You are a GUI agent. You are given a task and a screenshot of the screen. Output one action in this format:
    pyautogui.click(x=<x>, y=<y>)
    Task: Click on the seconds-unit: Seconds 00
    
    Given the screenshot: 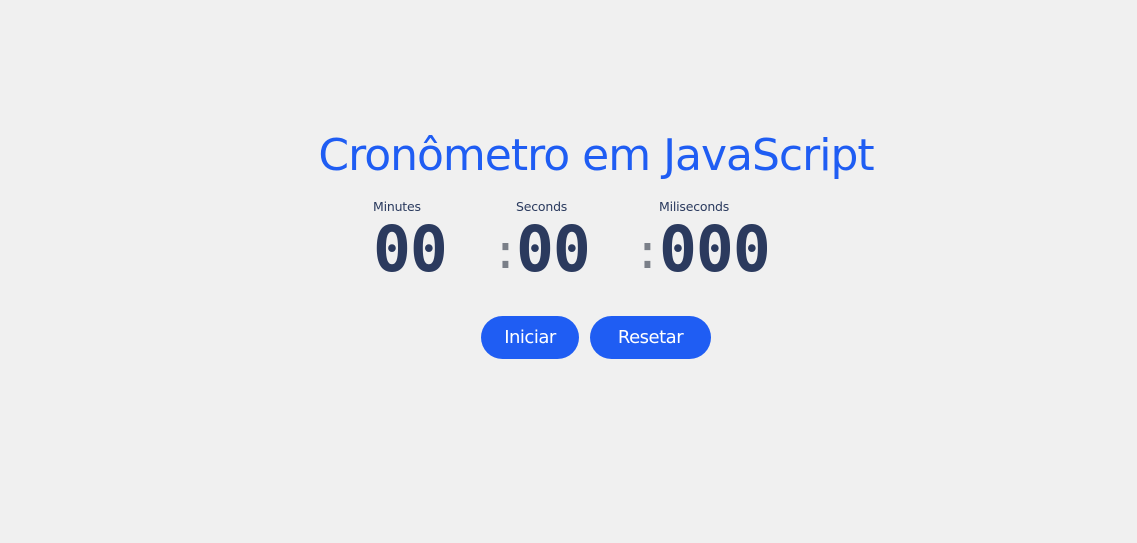 What is the action you would take?
    pyautogui.click(x=553, y=242)
    